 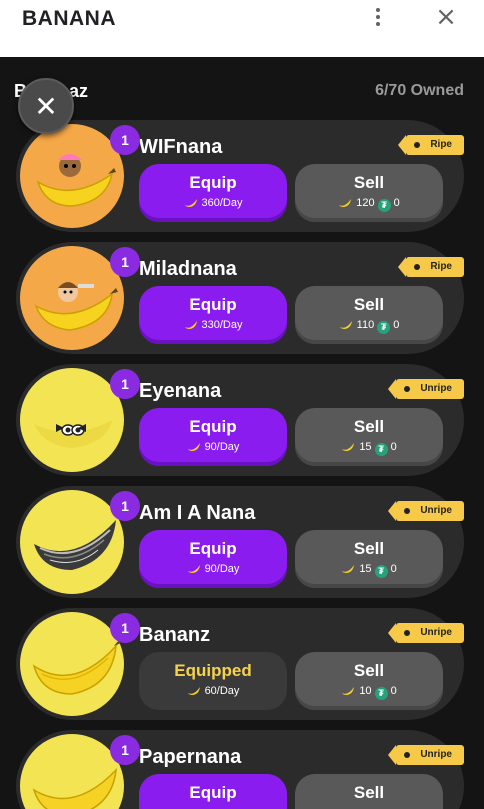 I want to click on title-bar: BANANA ×, so click(x=242, y=28).